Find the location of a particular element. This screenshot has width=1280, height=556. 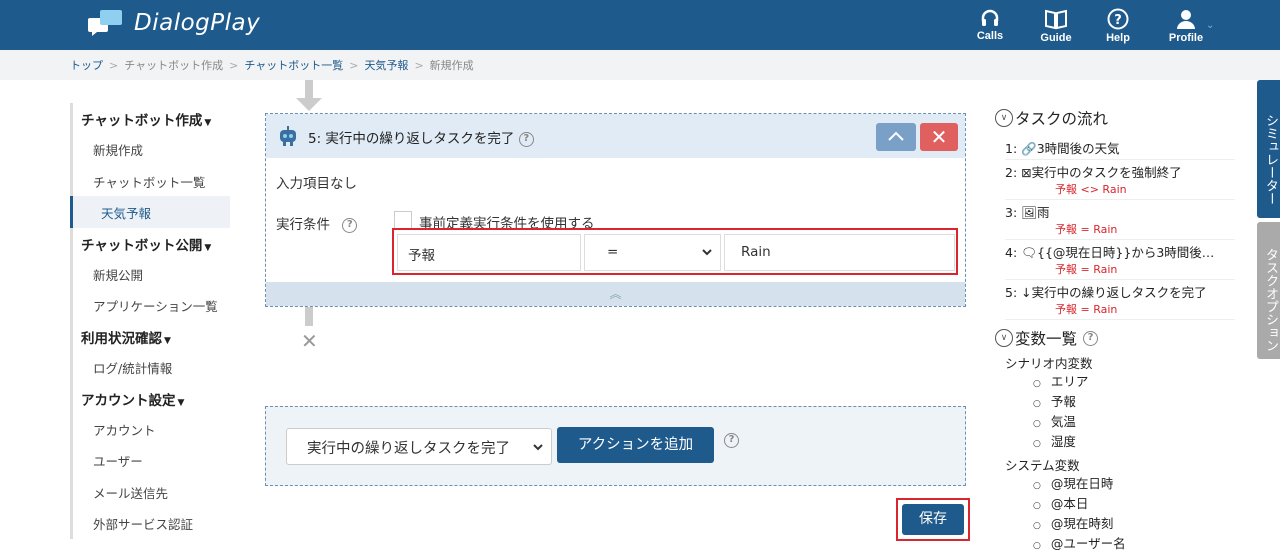

nav-help-label: Help is located at coordinates (1118, 38).